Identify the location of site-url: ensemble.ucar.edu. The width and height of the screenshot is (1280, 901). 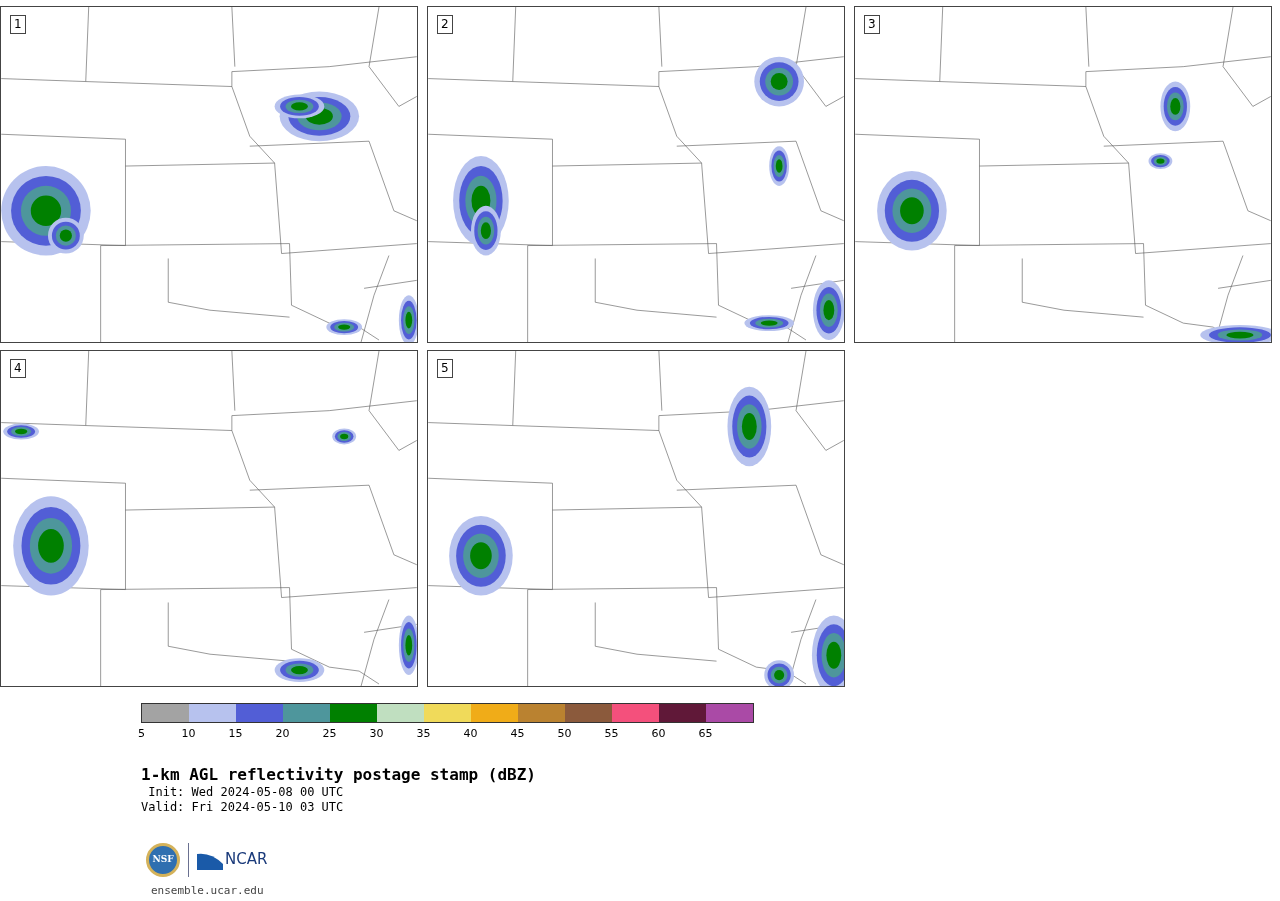
(207, 890).